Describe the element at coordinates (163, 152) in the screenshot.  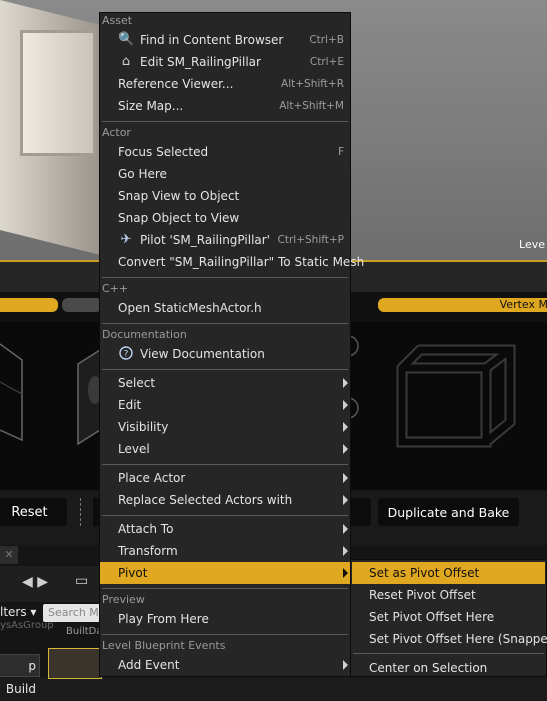
I see `menu-item-label: Focus Selected` at that location.